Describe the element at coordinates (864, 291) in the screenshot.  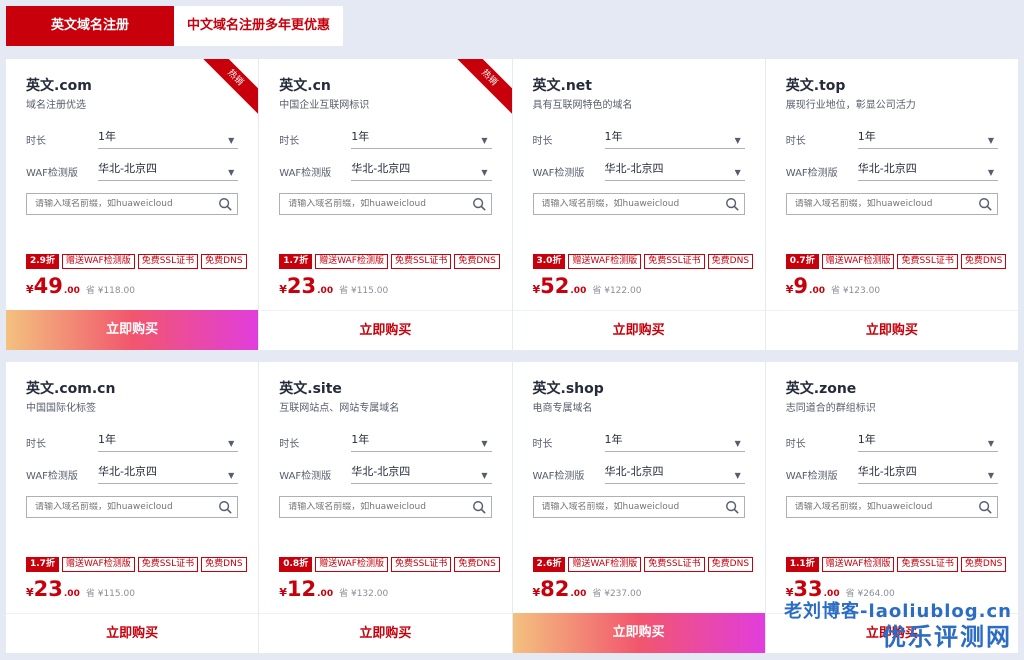
I see `saved-value: 123.00` at that location.